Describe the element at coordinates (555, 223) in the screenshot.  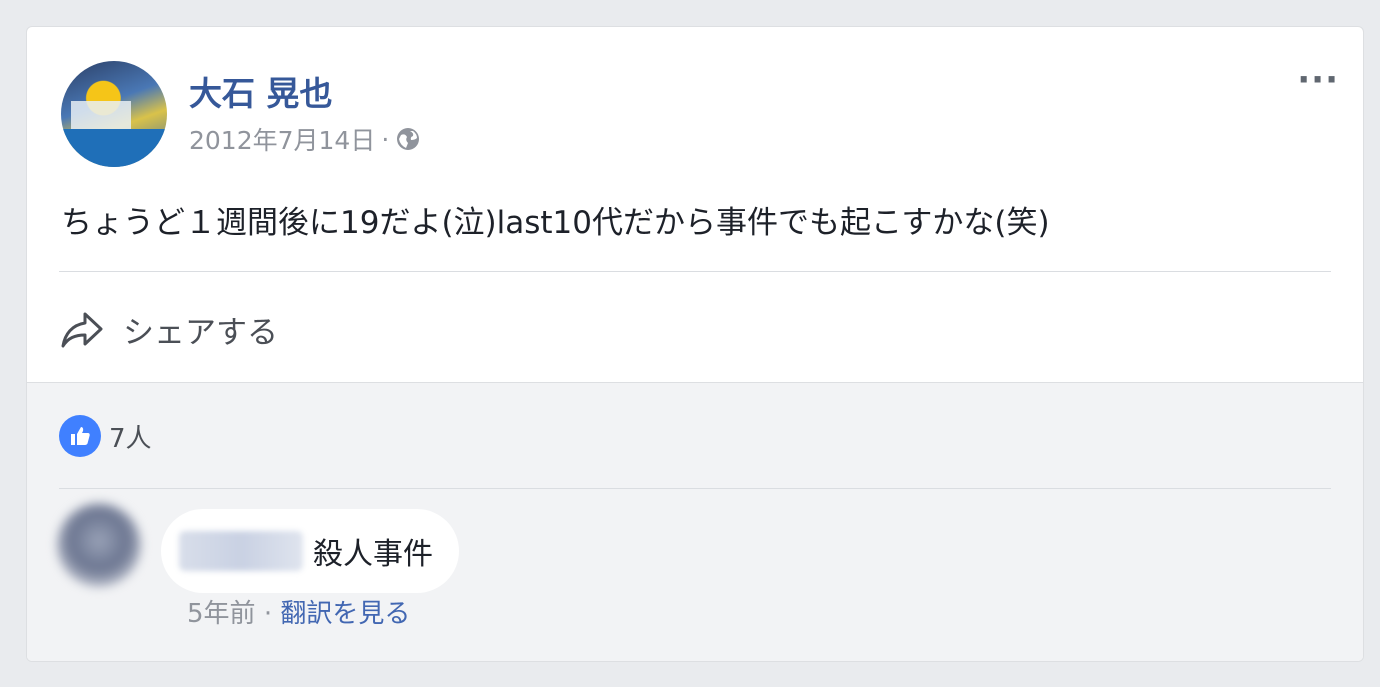
I see `post-text: ちょうど１週間後に19だよ(泣)last10代だから事件でも起こすかな(笑)` at that location.